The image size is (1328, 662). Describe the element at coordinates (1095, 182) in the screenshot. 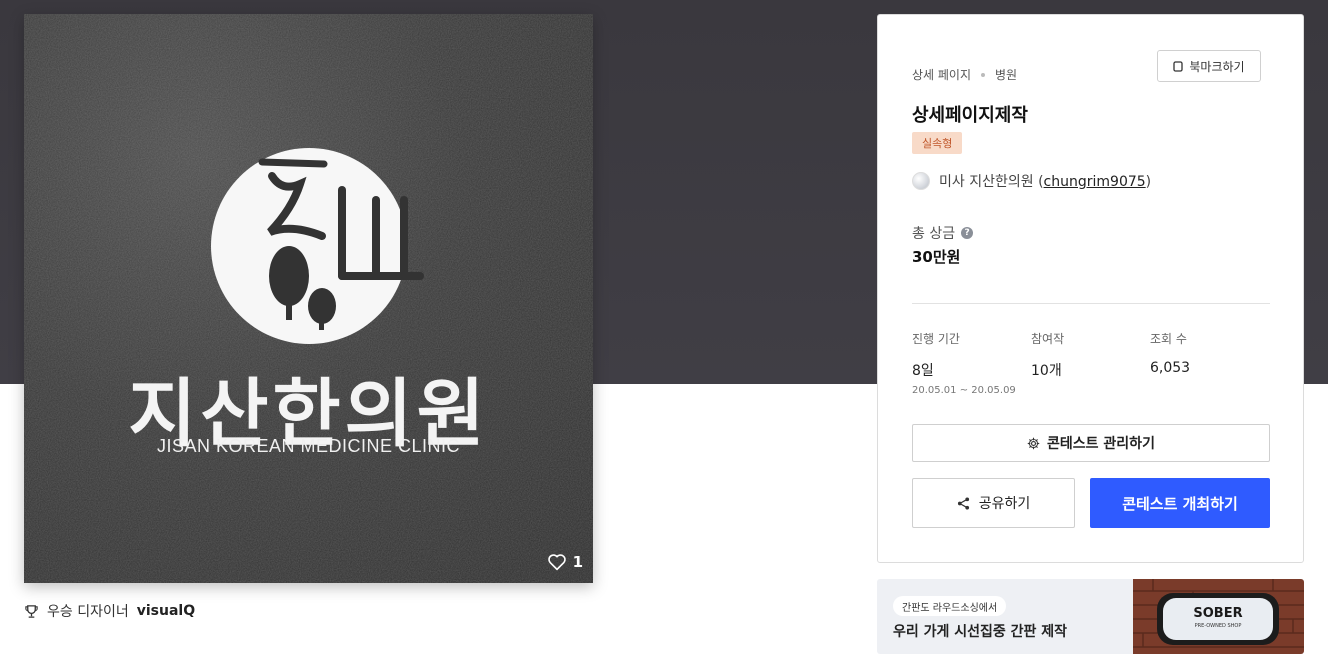

I see `host-handle-link: chungrim9075` at that location.